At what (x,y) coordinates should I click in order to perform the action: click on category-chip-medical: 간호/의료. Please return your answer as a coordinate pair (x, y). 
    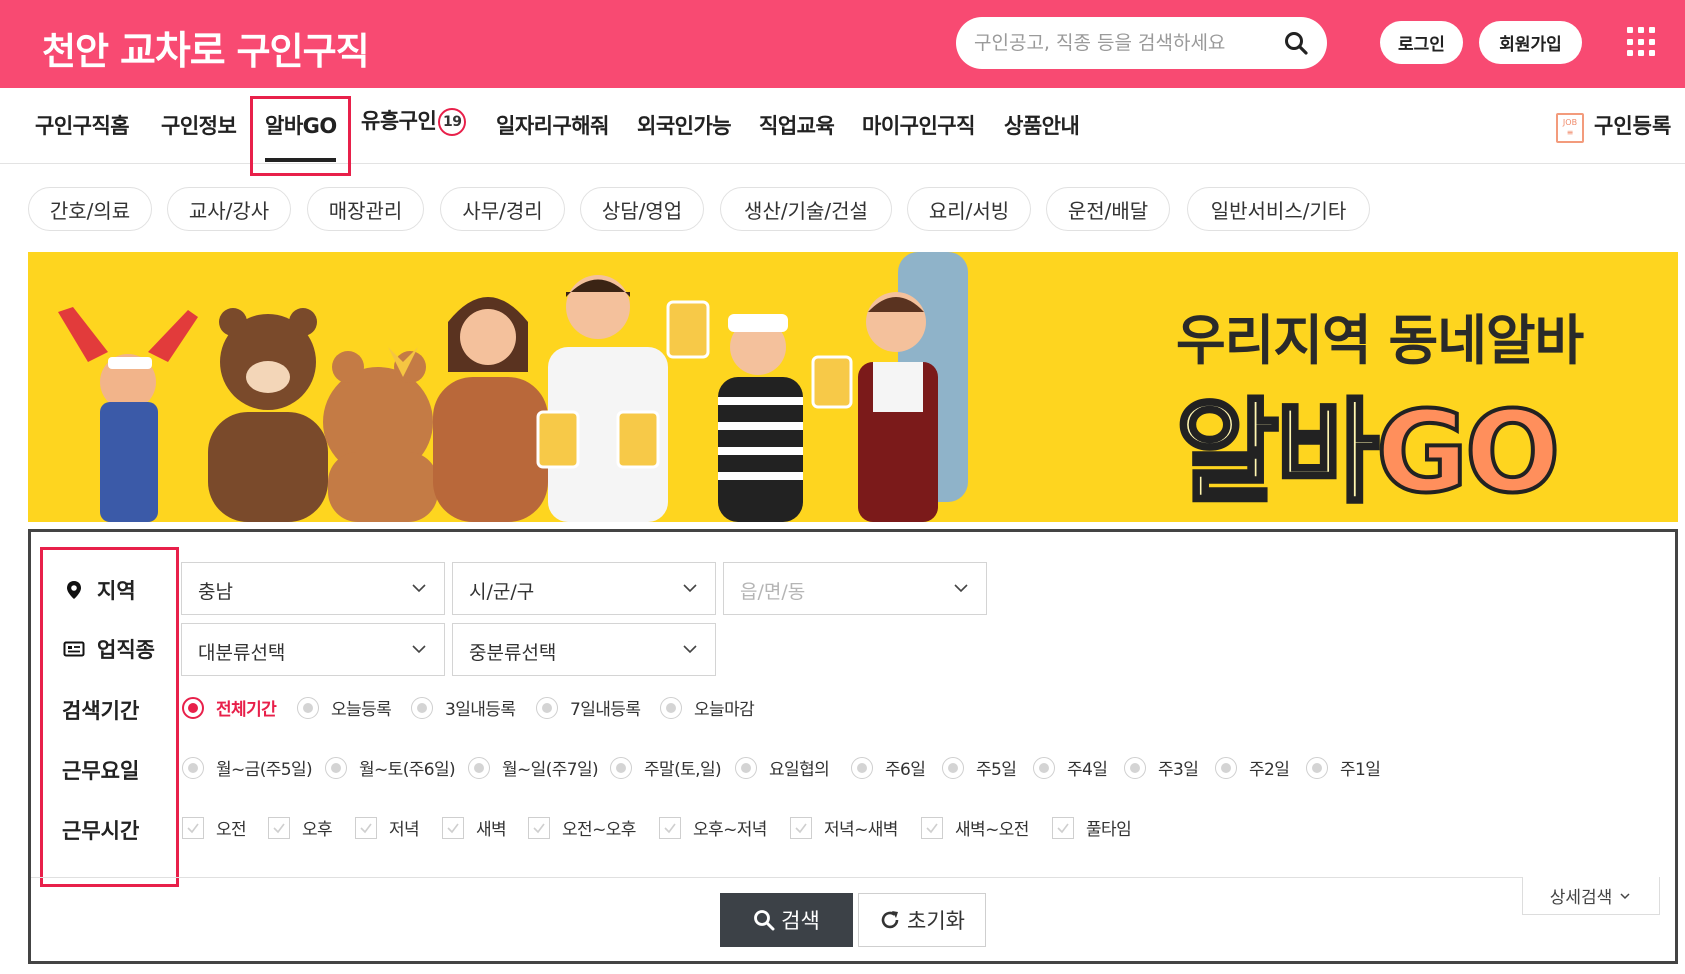
    Looking at the image, I should click on (90, 209).